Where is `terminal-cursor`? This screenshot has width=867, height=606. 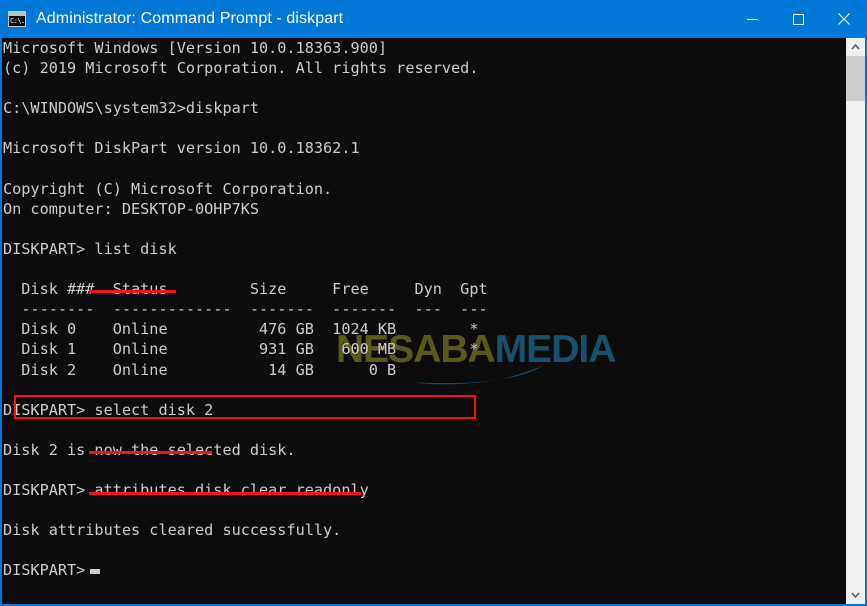 terminal-cursor is located at coordinates (95, 571).